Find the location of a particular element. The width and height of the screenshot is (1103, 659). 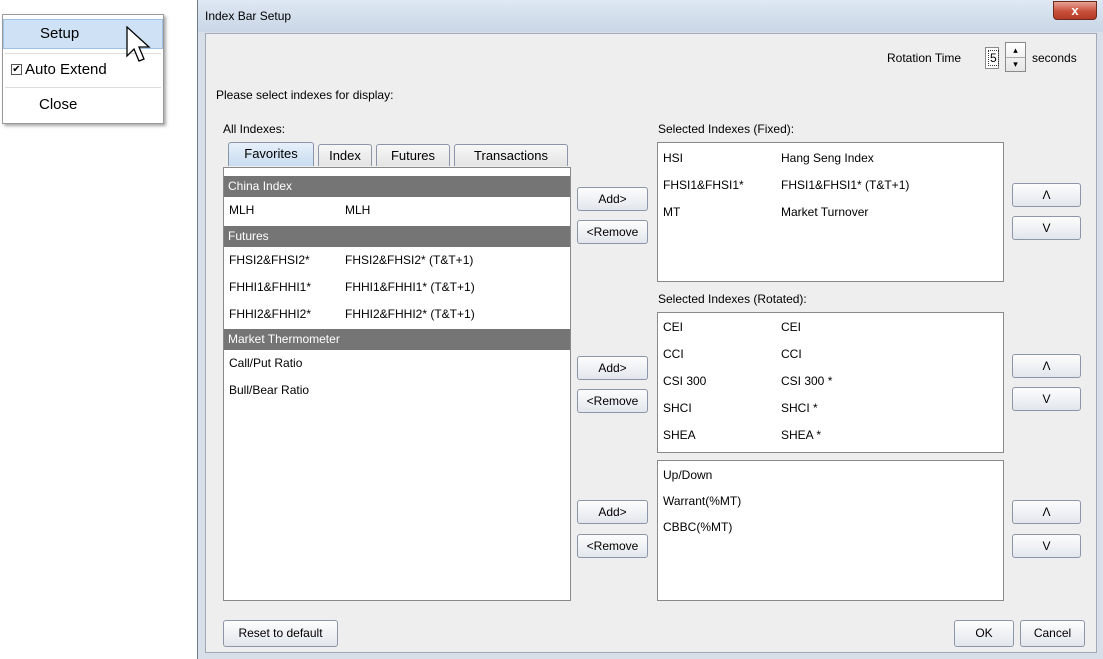

move-down-rotated-button: V is located at coordinates (1046, 399).